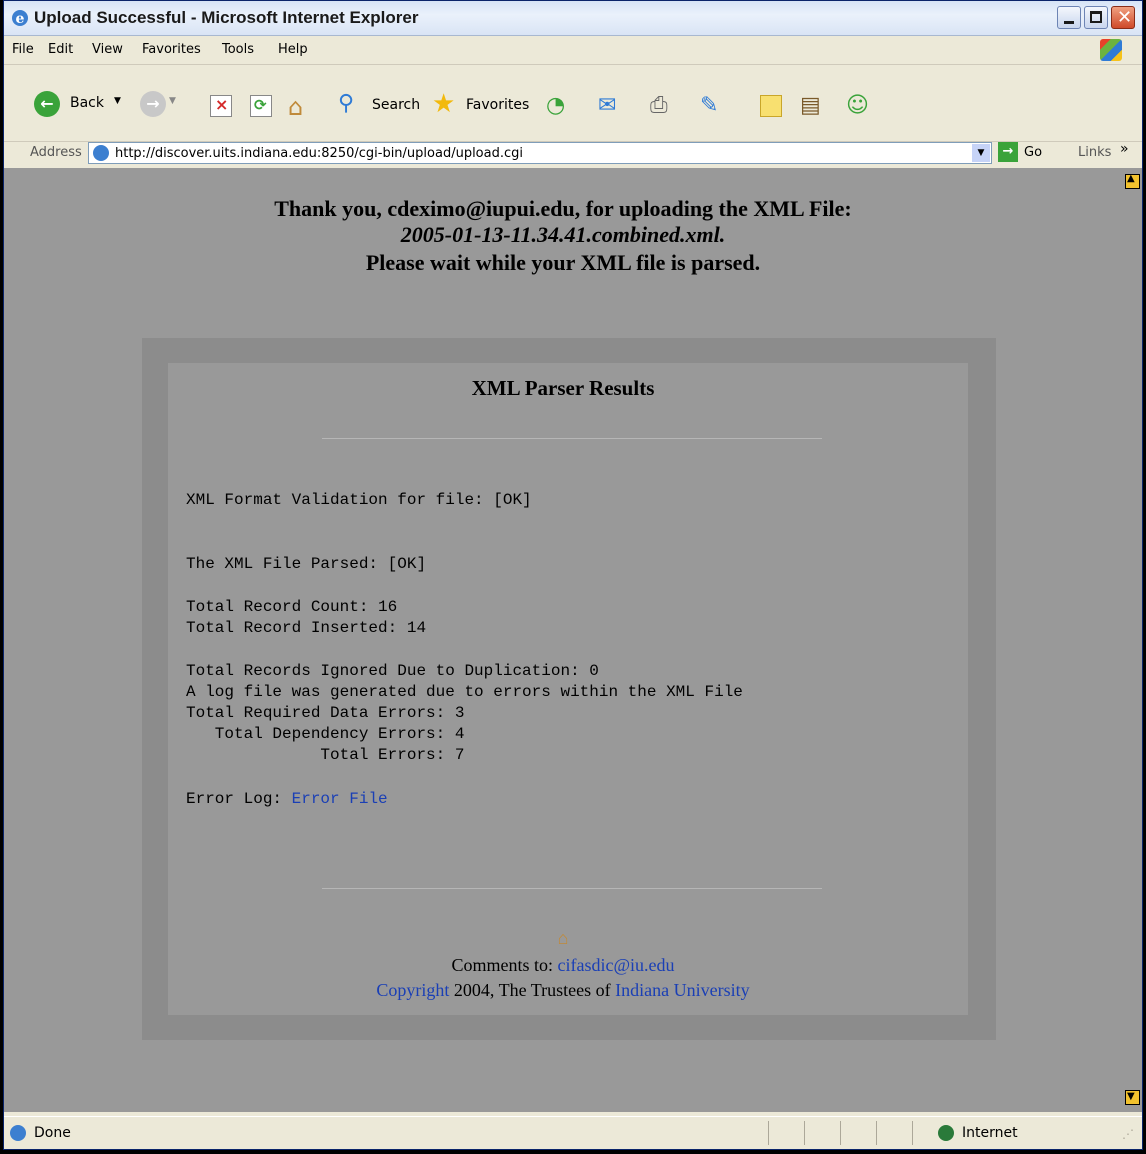 The image size is (1146, 1154). I want to click on close-button: ✕, so click(1123, 17).